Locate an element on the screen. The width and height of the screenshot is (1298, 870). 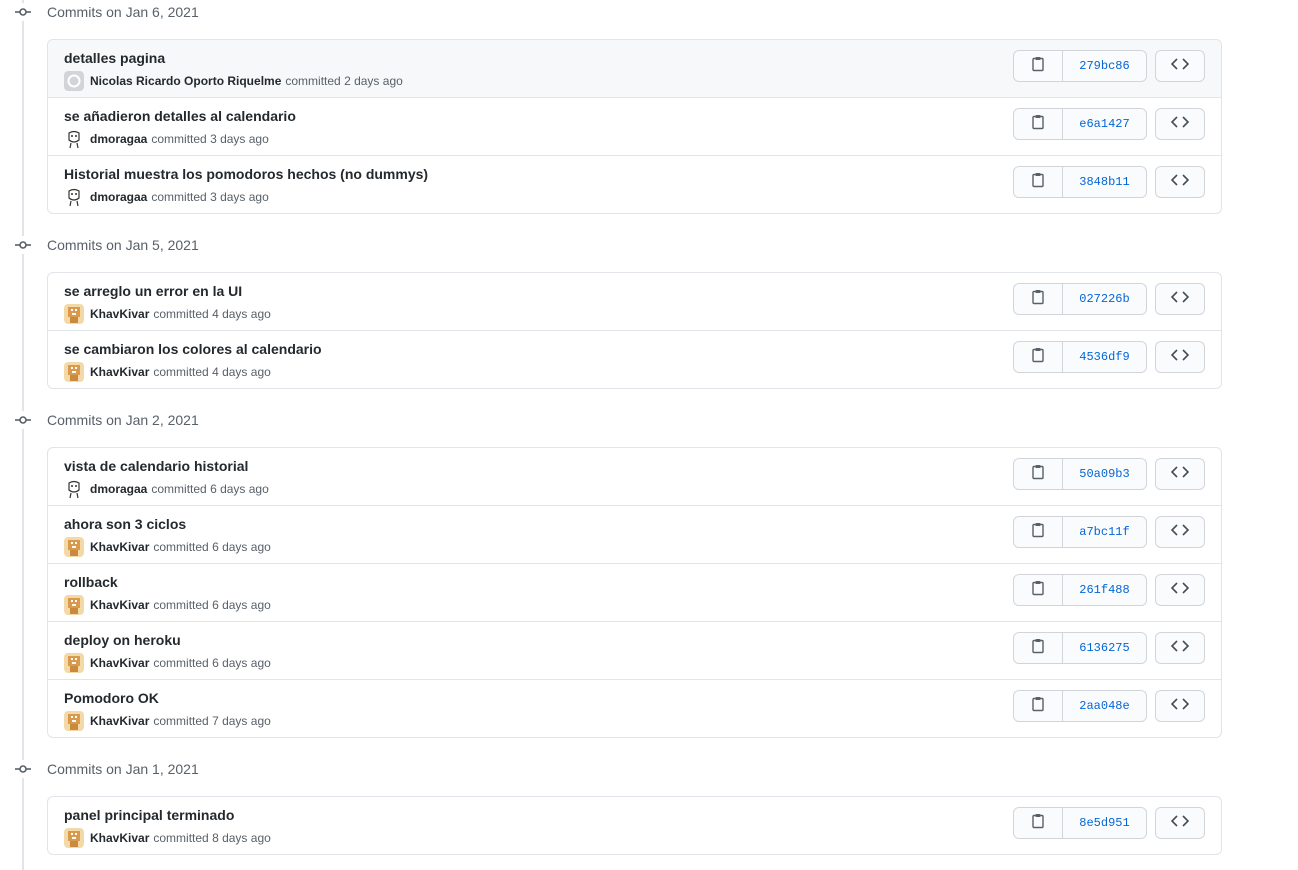
commit-group-header: Commits on Jan 2, 2021 is located at coordinates (106, 420).